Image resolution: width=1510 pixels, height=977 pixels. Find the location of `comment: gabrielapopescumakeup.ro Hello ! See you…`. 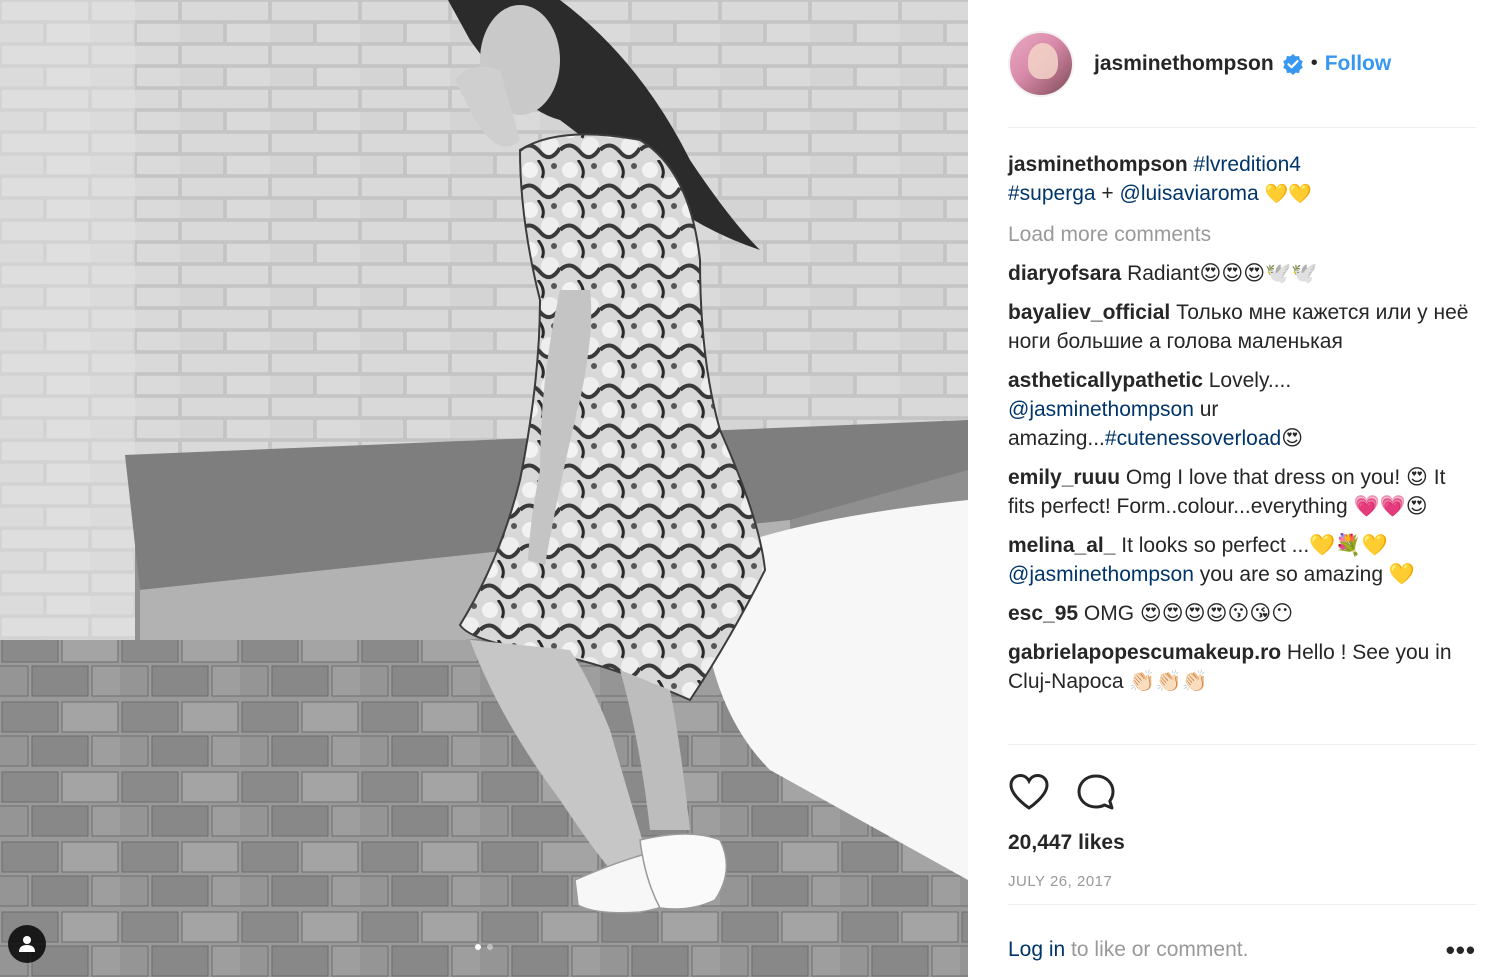

comment: gabrielapopescumakeup.ro Hello ! See you… is located at coordinates (1242, 667).